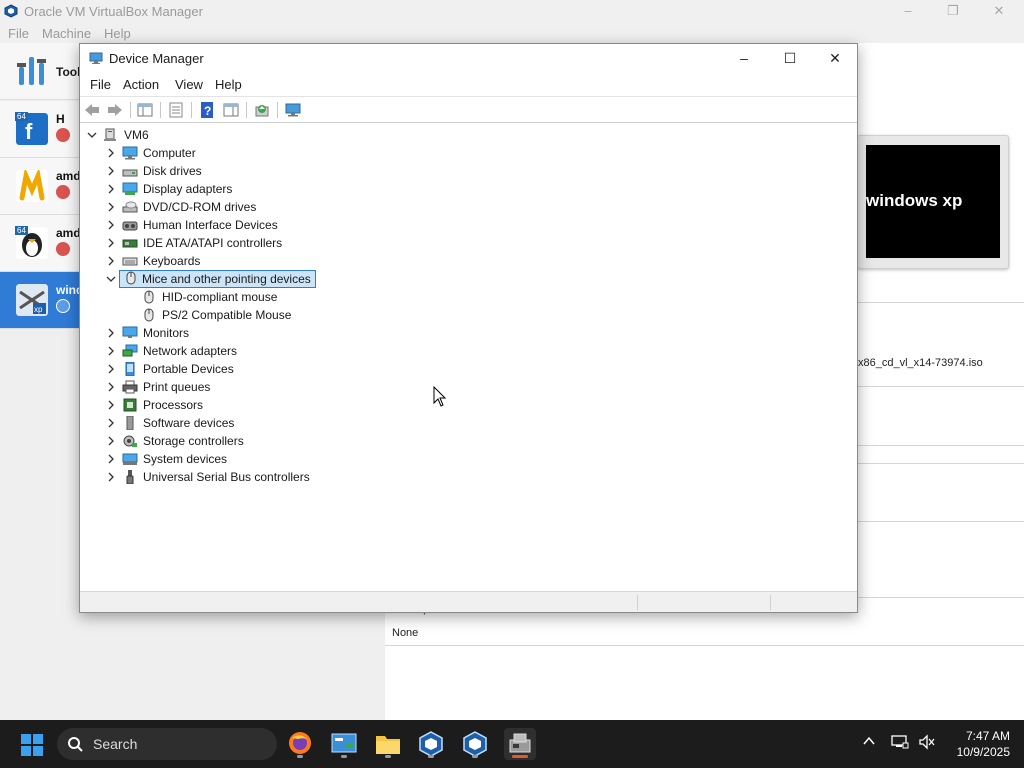  Describe the element at coordinates (468, 171) in the screenshot. I see `tree-category: Disk drives` at that location.